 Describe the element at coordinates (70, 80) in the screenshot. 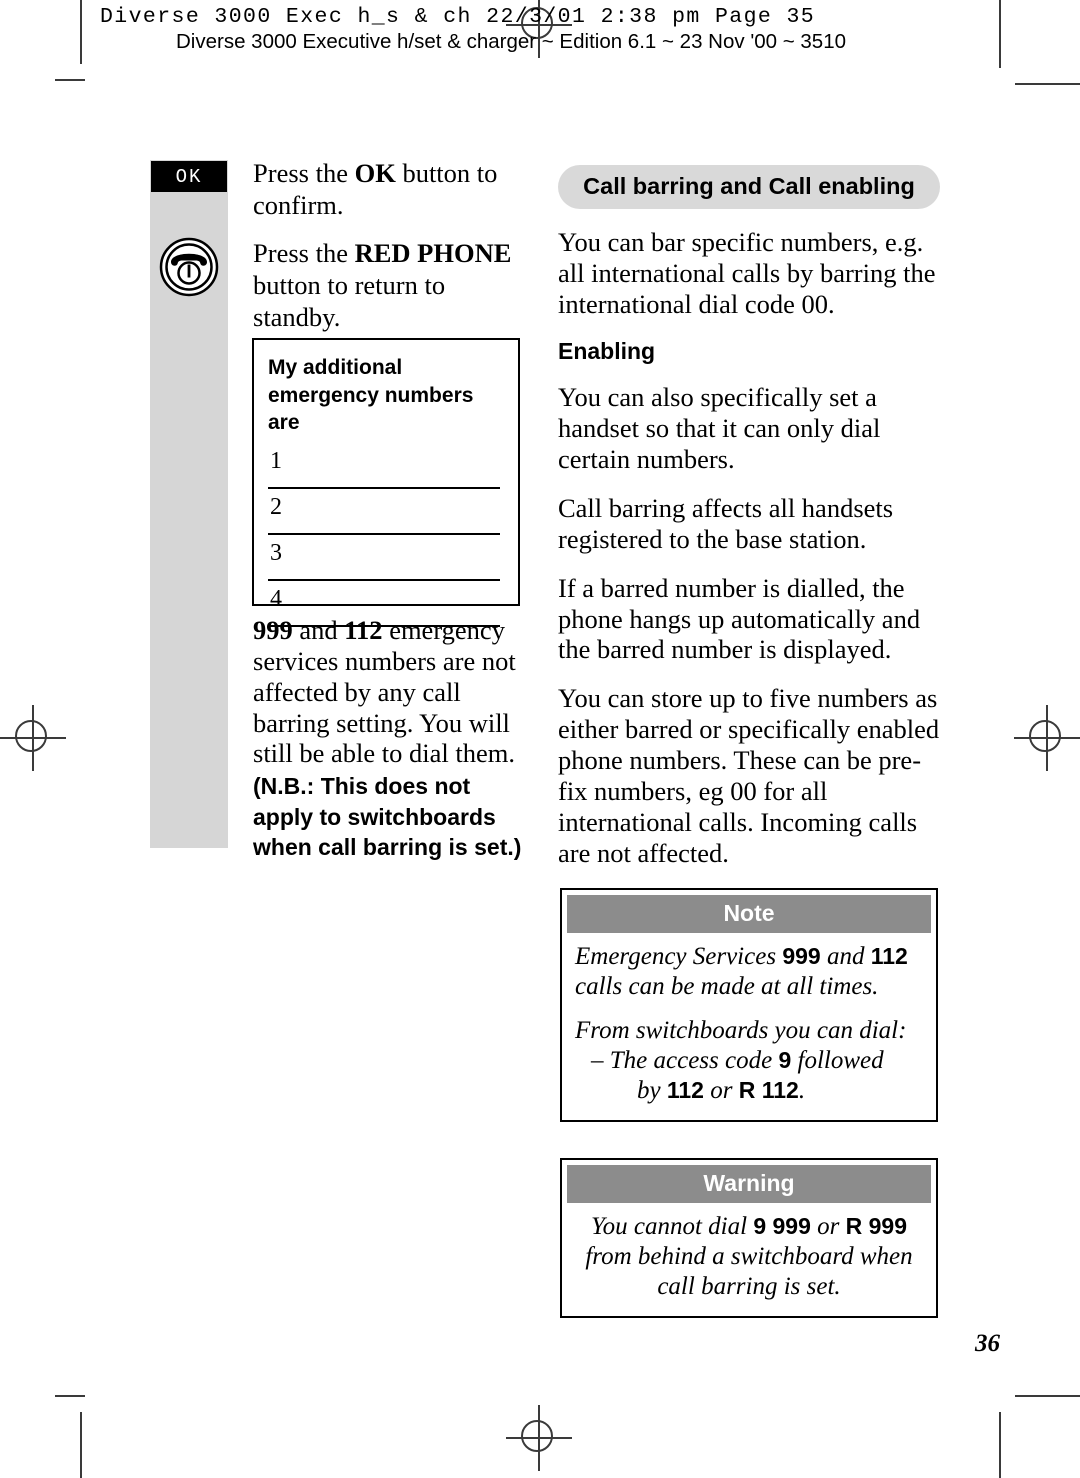

I see `crop-mark-top-left-horizontal` at that location.